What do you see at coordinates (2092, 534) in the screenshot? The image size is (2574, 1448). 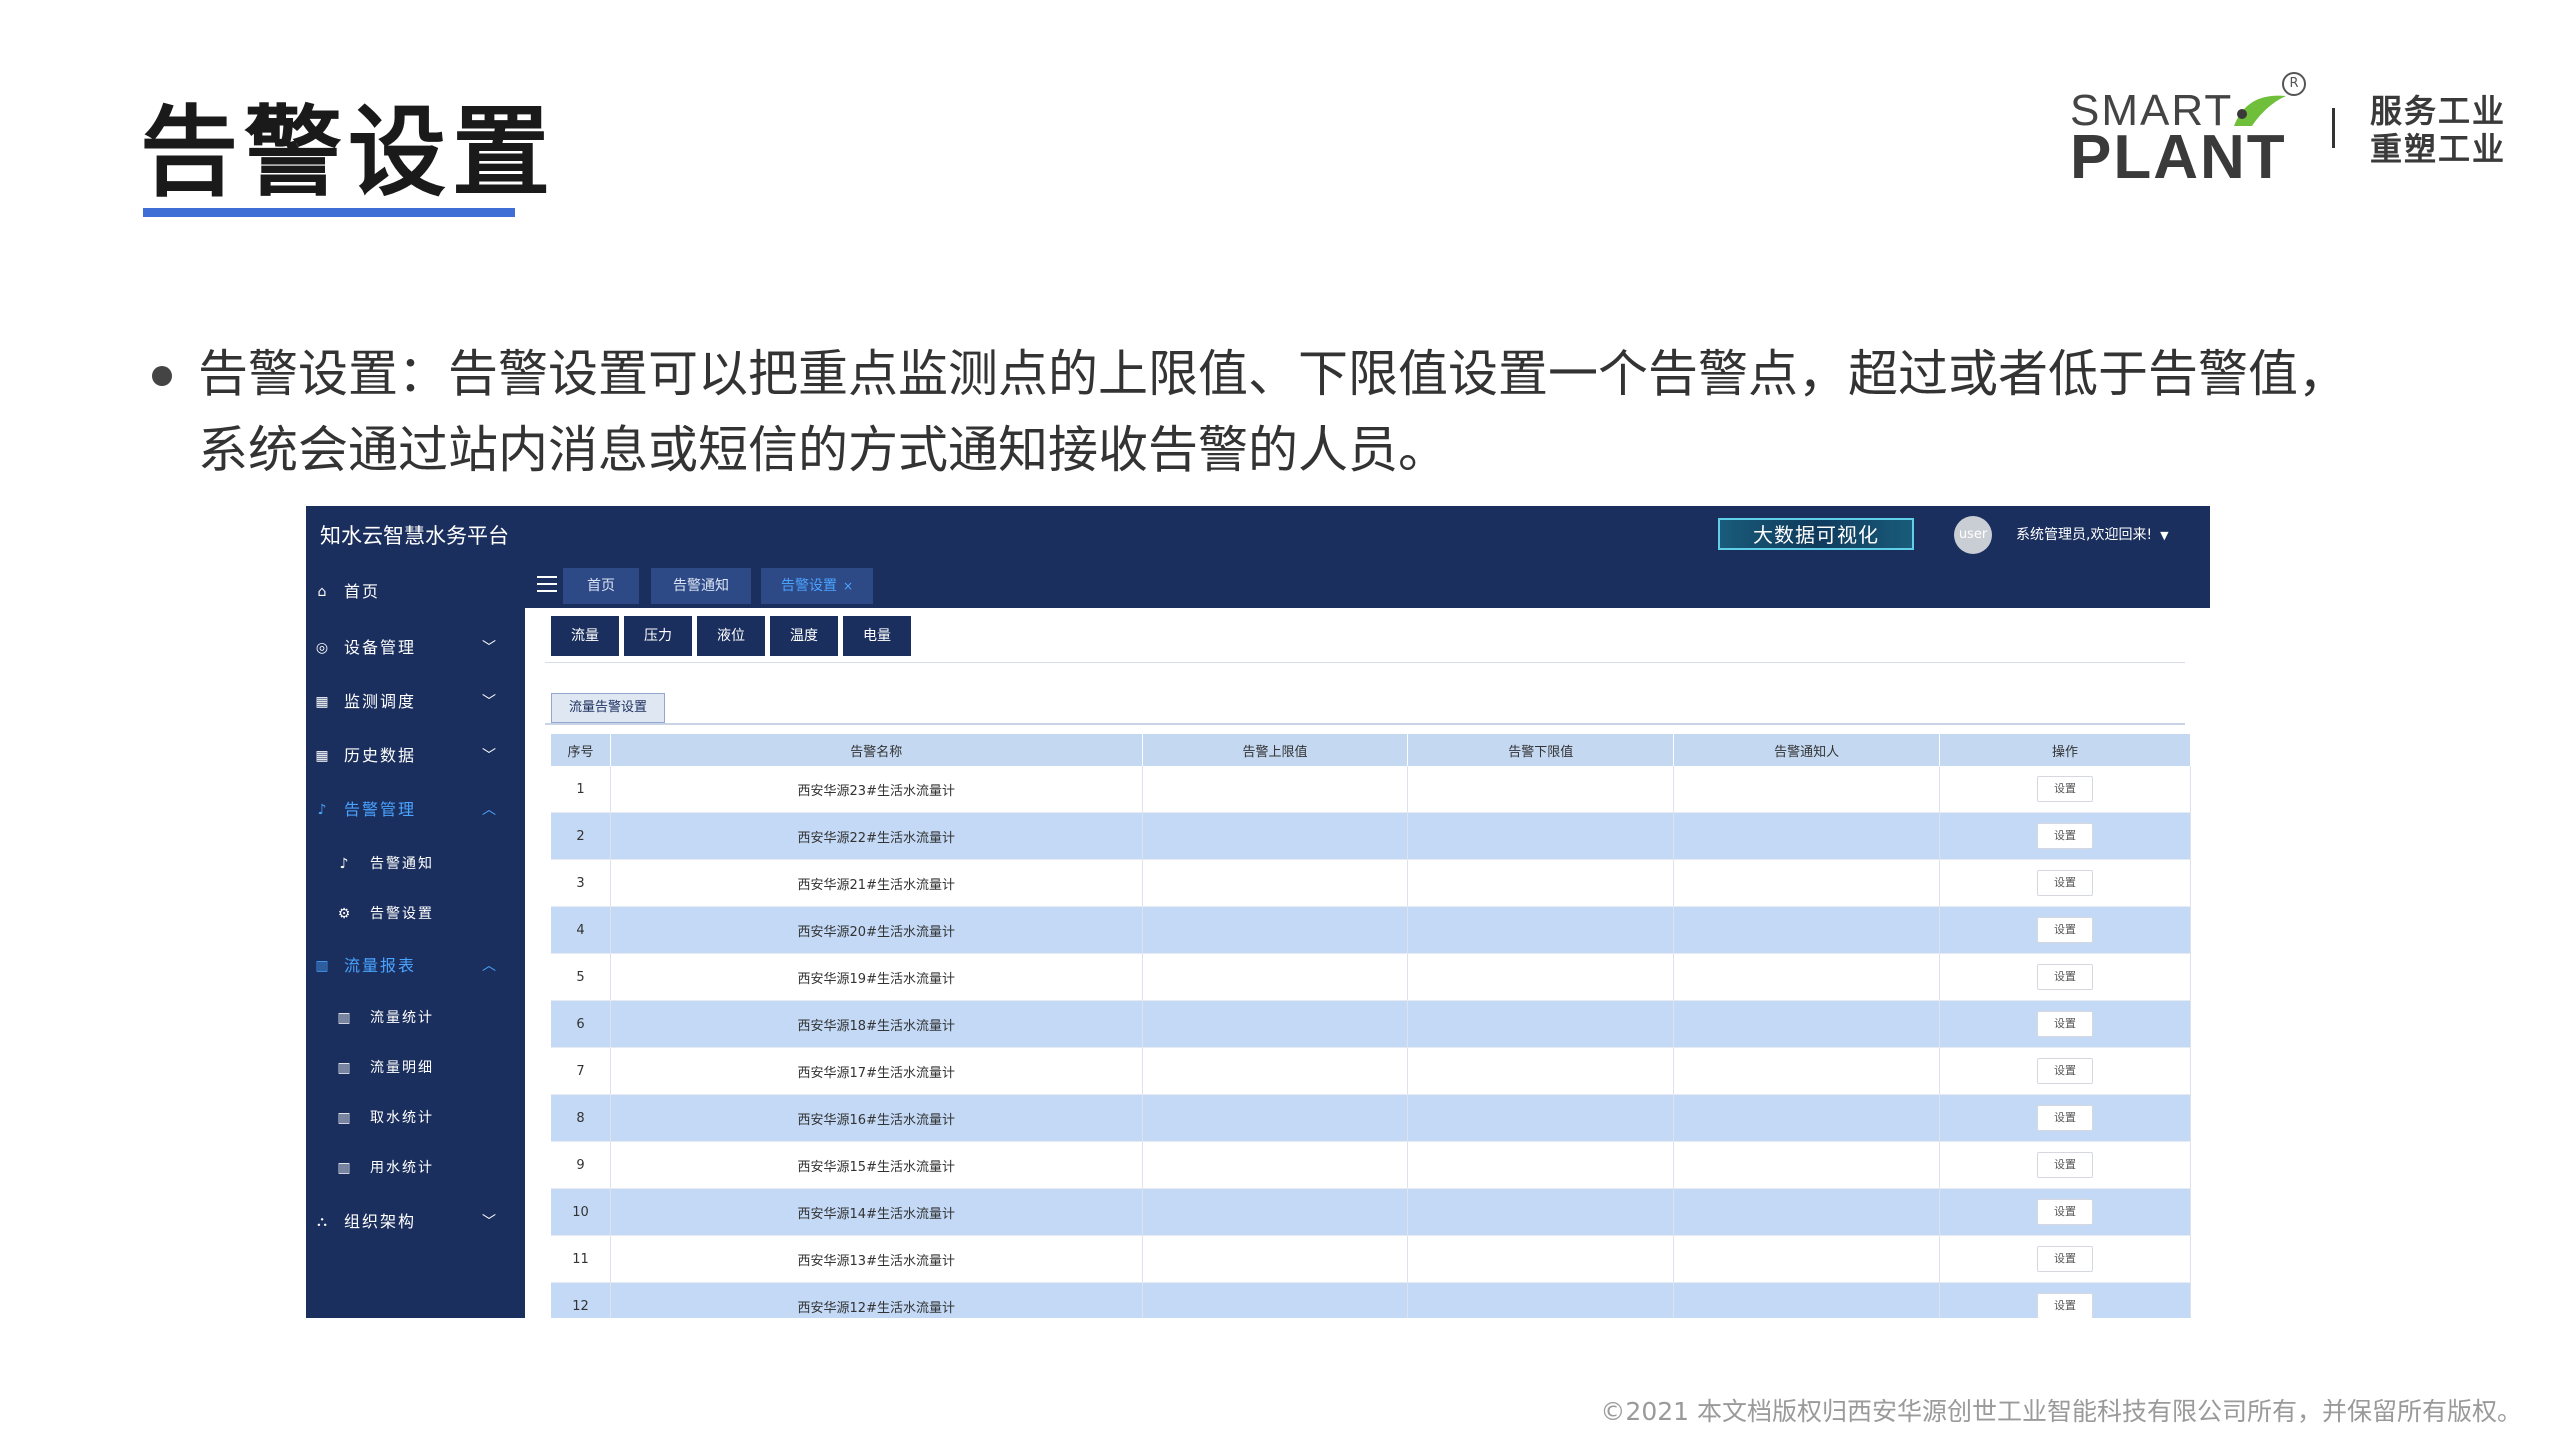 I see `user-menu: 系统管理员,欢迎回来! ▼` at bounding box center [2092, 534].